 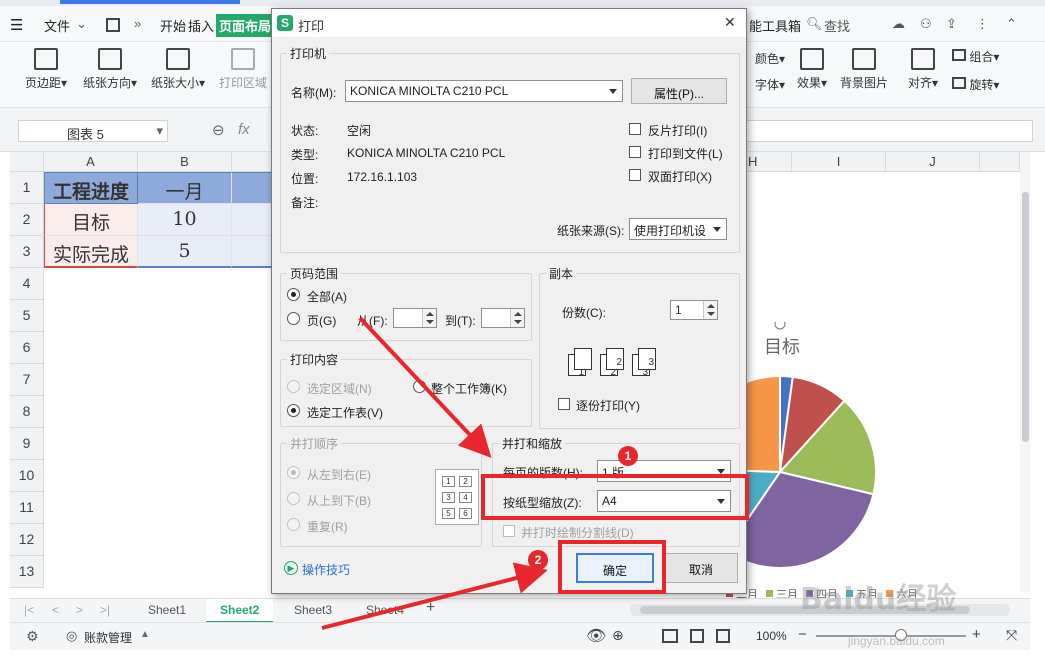 What do you see at coordinates (538, 560) in the screenshot?
I see `step-badge-2: 2` at bounding box center [538, 560].